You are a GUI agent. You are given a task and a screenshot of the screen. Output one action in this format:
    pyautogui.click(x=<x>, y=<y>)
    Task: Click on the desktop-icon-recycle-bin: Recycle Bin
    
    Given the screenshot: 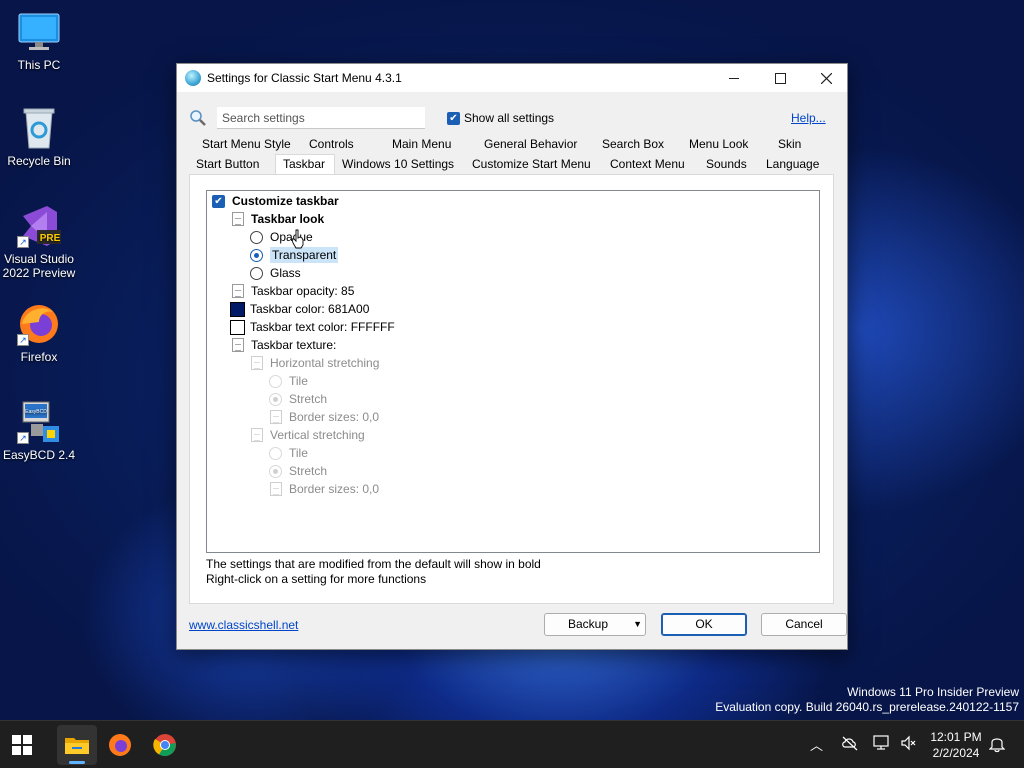 What is the action you would take?
    pyautogui.click(x=39, y=137)
    